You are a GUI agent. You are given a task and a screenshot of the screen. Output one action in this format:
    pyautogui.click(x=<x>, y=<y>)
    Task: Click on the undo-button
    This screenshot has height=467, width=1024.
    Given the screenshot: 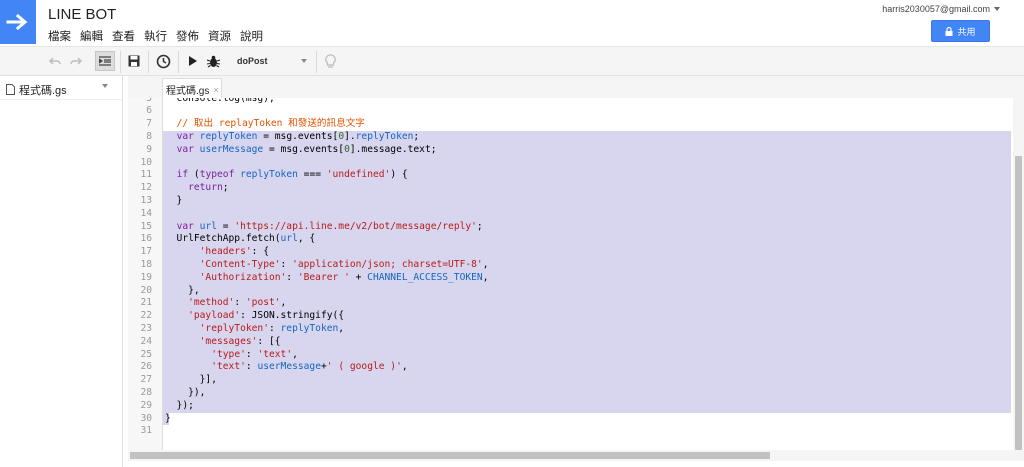 What is the action you would take?
    pyautogui.click(x=55, y=61)
    